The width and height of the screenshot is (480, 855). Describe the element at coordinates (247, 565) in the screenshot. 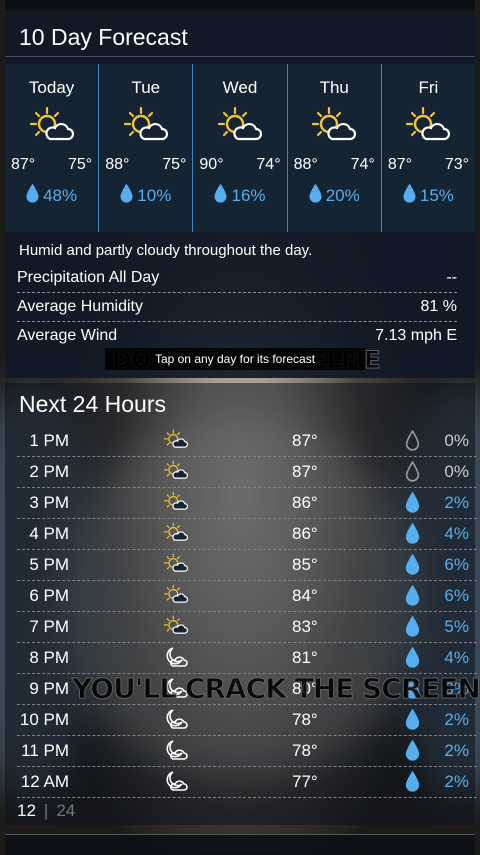

I see `hour-row: 5 PM 85° 6%` at that location.